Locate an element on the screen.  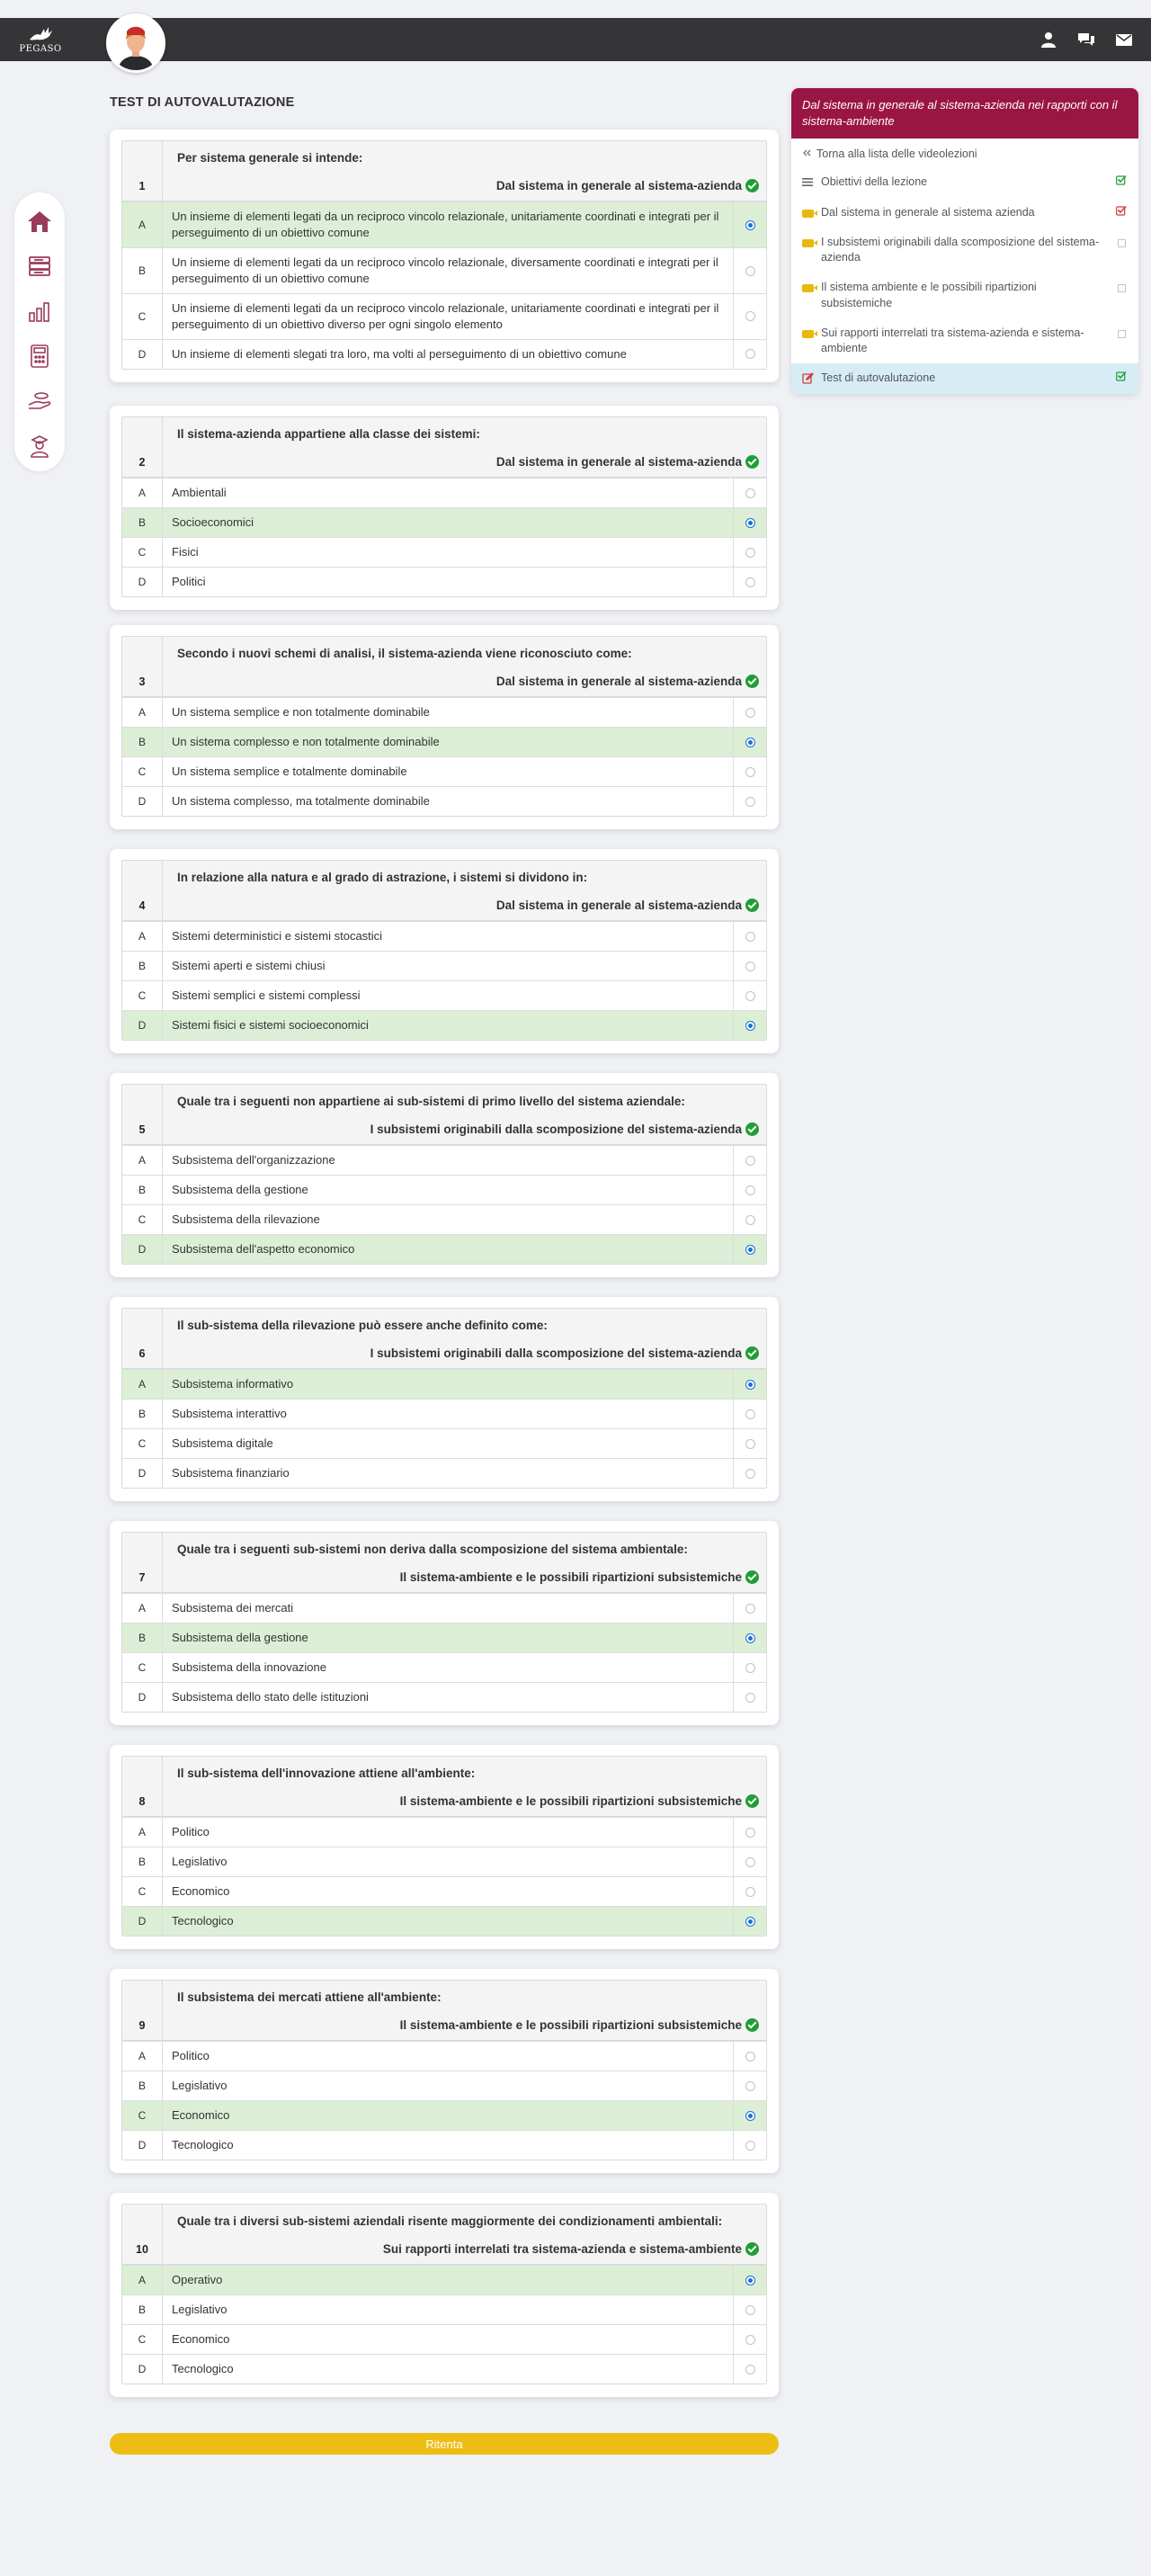
chat-icon is located at coordinates (1086, 40).